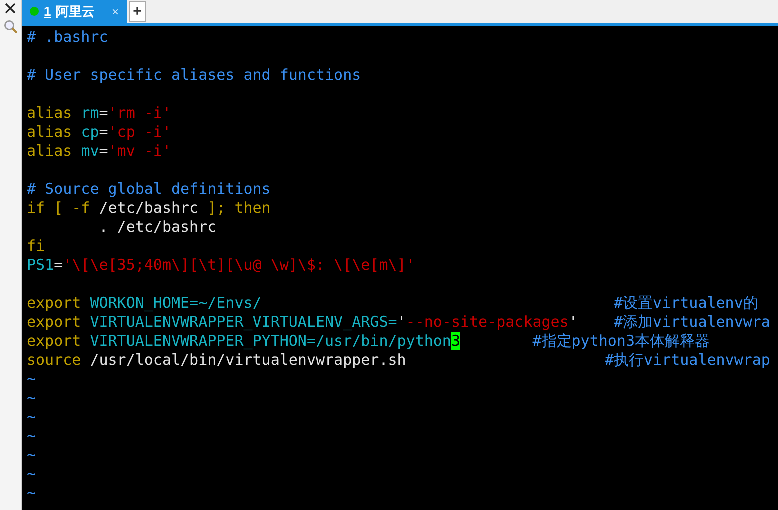  What do you see at coordinates (687, 360) in the screenshot?
I see `comment: #执行virtualenvwrap` at bounding box center [687, 360].